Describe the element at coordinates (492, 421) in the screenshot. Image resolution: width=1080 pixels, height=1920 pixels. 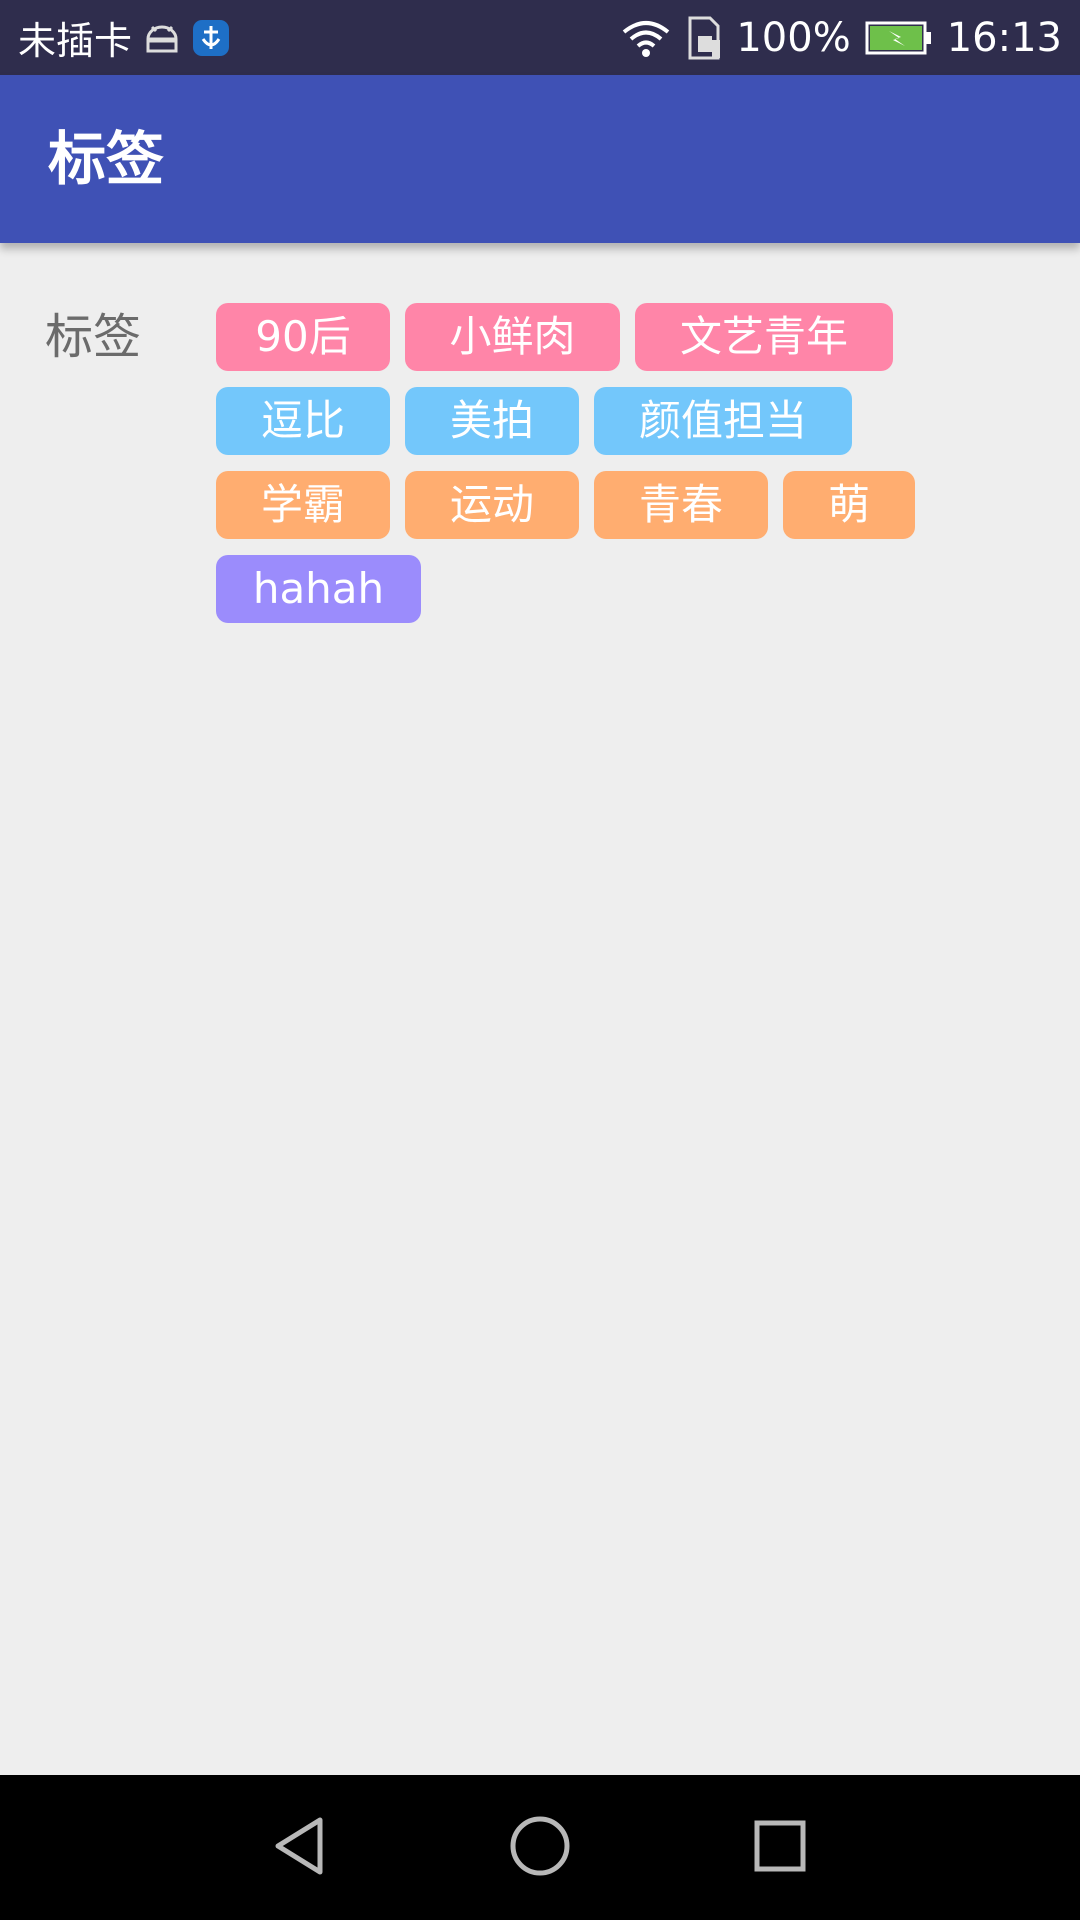
I see `tag-chip: 美拍` at that location.